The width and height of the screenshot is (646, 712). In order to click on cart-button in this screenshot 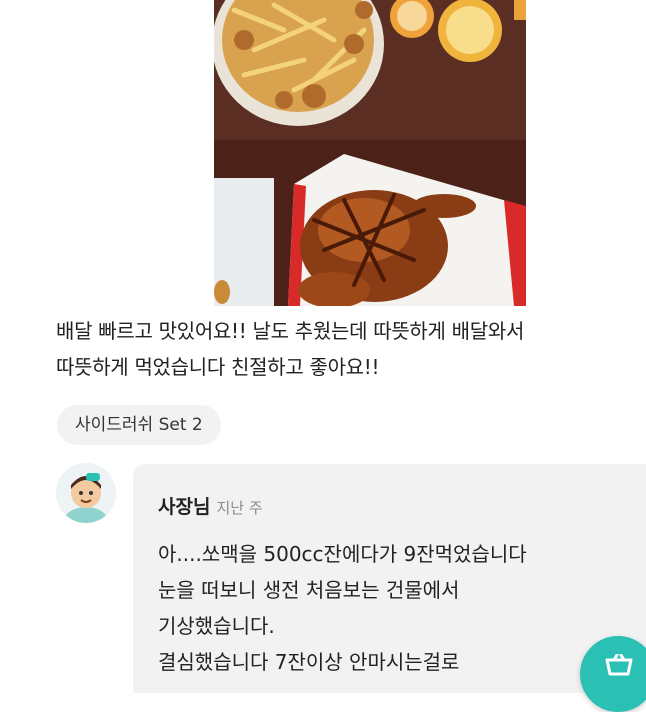, I will do `click(613, 674)`.